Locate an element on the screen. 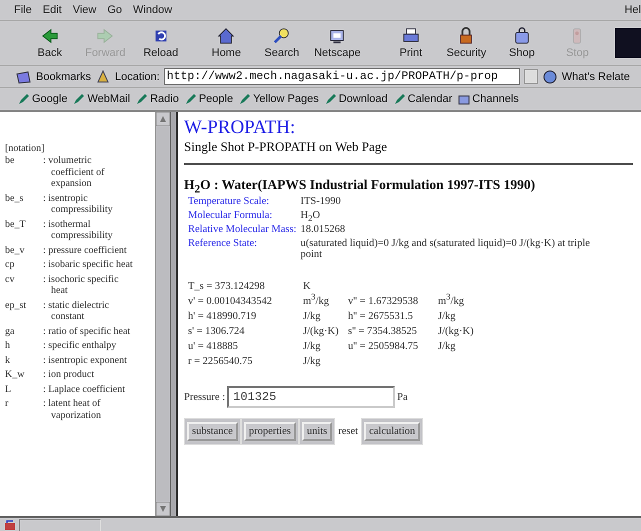  menu-item: Go is located at coordinates (114, 10).